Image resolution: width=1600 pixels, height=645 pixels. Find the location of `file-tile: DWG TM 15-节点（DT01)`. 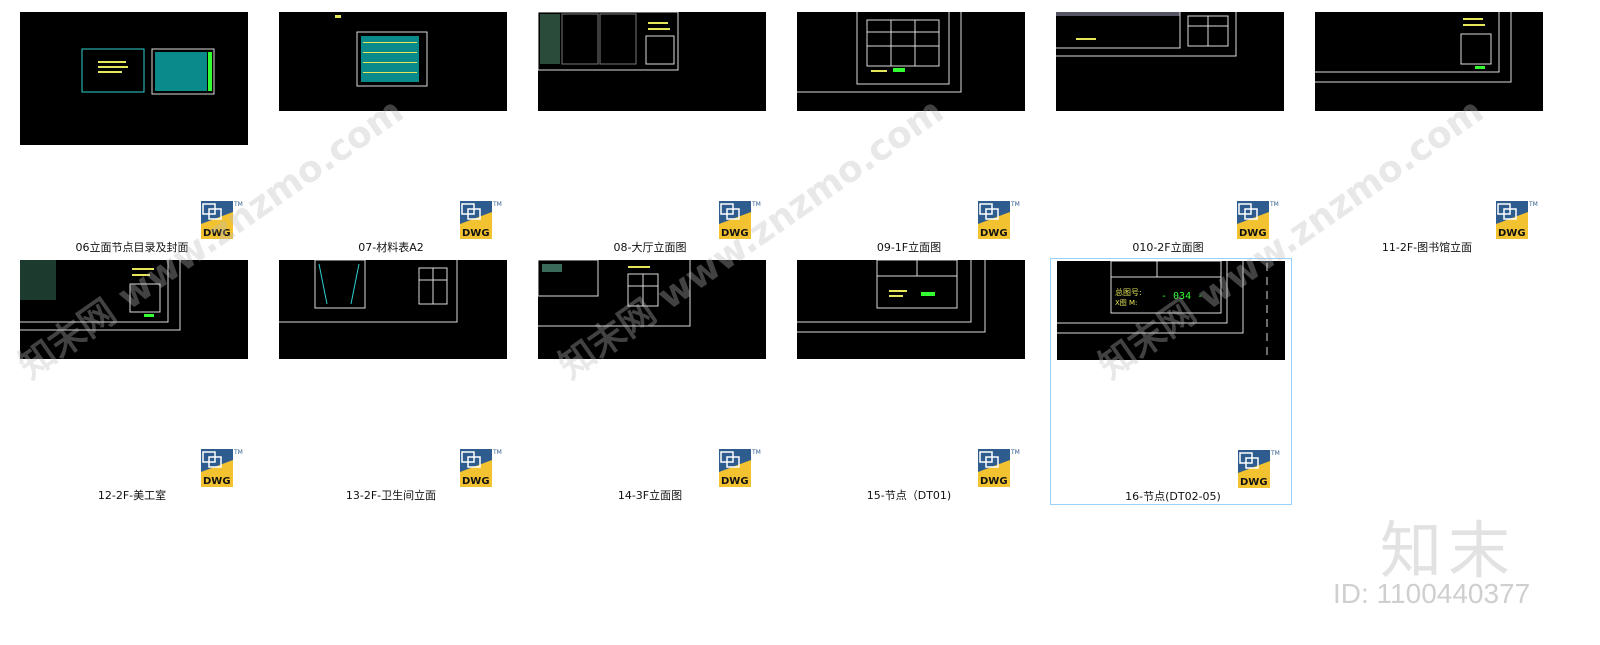

file-tile: DWG TM 15-节点（DT01) is located at coordinates (909, 382).